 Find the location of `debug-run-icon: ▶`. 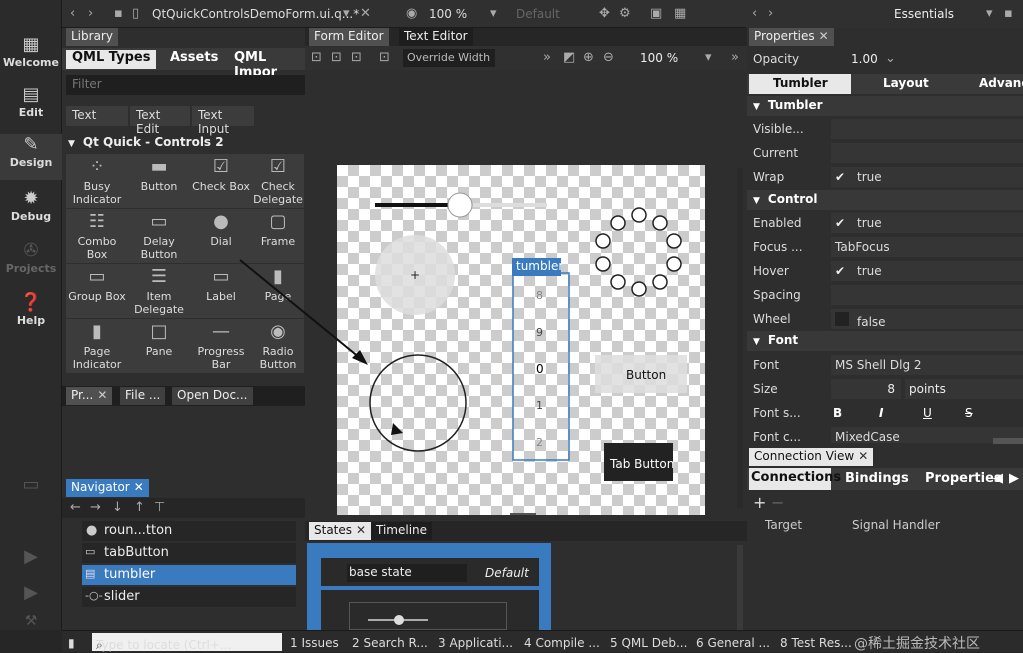

debug-run-icon: ▶ is located at coordinates (31, 594).